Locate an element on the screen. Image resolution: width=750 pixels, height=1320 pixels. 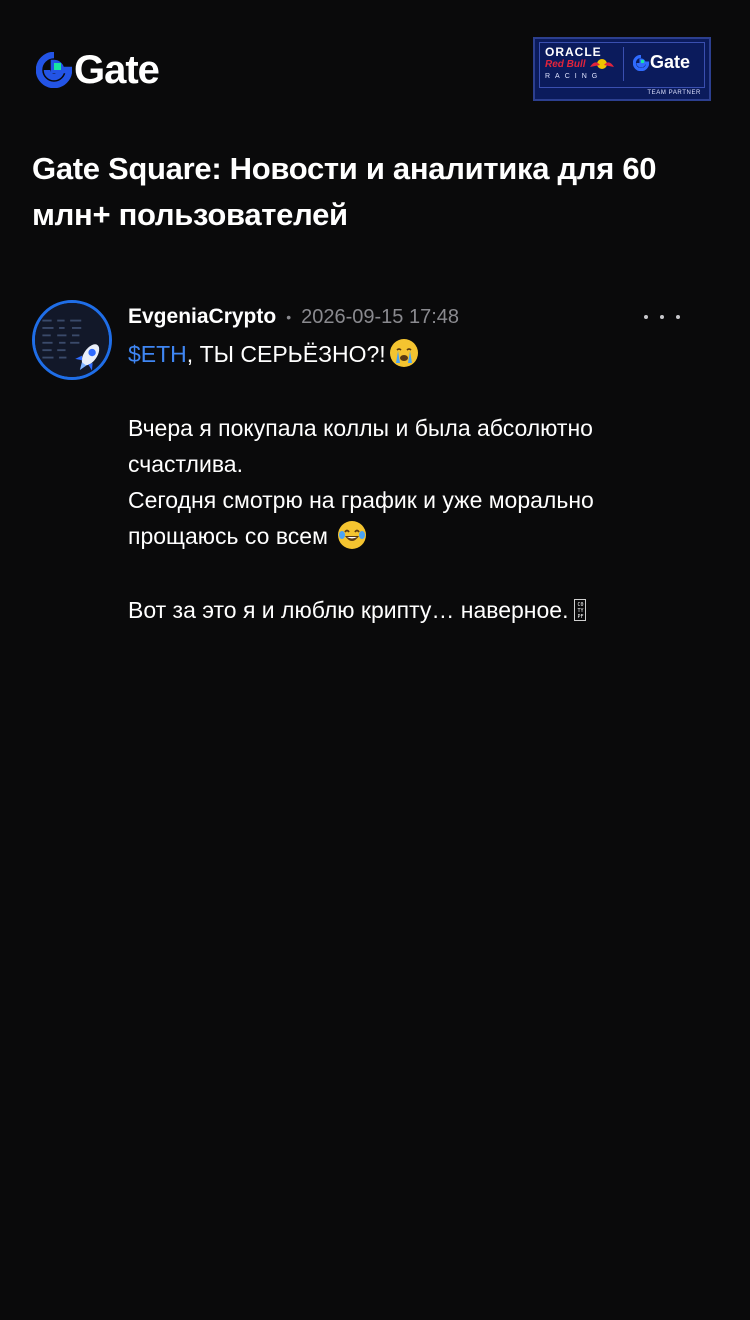
team-partner-badge: ORACLE Red Bull RACING Gate TEAM PARTNER is located at coordinates (622, 69).